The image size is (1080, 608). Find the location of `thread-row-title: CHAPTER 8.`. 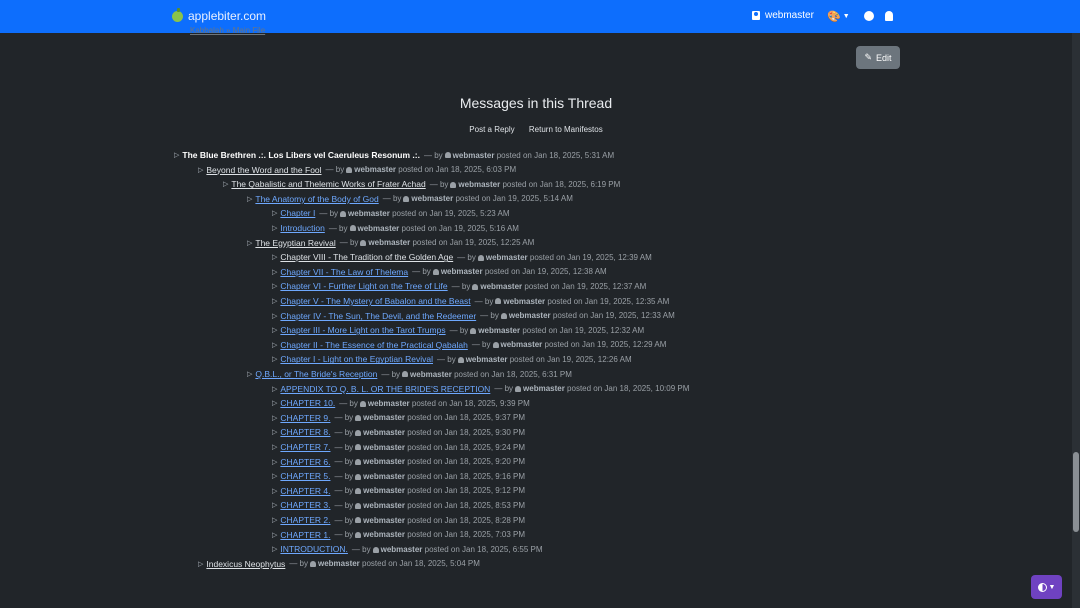

thread-row-title: CHAPTER 8. is located at coordinates (305, 432).